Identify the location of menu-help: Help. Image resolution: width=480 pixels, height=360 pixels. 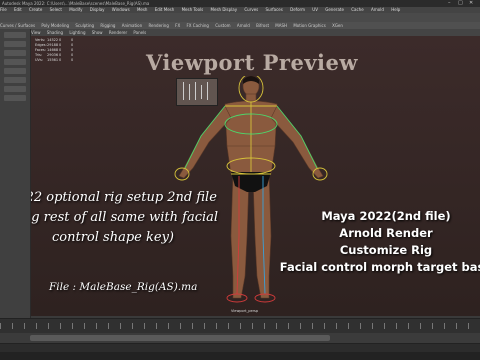
(395, 9).